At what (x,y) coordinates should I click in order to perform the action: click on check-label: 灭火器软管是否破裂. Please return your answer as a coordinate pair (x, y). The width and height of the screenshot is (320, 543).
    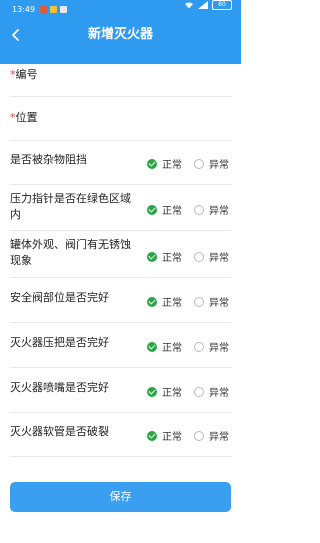
    Looking at the image, I should click on (59, 431).